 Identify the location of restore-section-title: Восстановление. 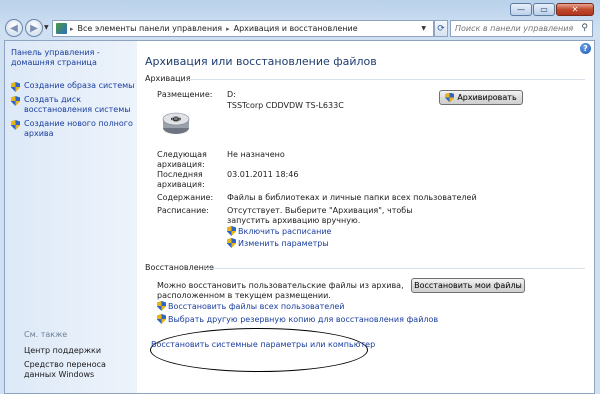
(179, 267).